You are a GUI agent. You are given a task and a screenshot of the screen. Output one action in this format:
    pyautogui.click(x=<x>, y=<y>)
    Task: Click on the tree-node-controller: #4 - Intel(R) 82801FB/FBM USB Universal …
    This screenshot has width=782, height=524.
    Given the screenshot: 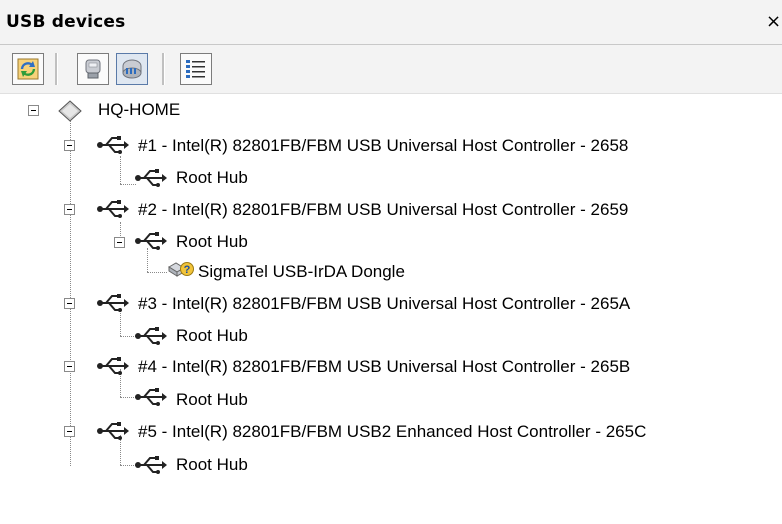 What is the action you would take?
    pyautogui.click(x=384, y=367)
    